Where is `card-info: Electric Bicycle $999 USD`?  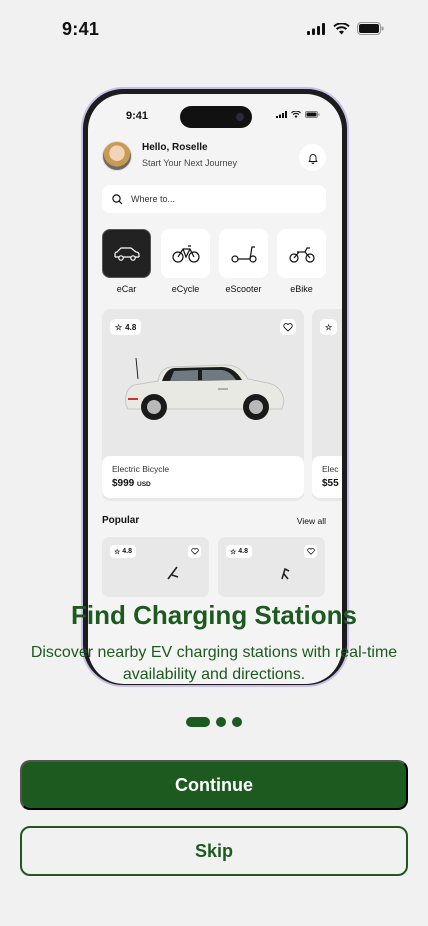 card-info: Electric Bicycle $999 USD is located at coordinates (203, 477).